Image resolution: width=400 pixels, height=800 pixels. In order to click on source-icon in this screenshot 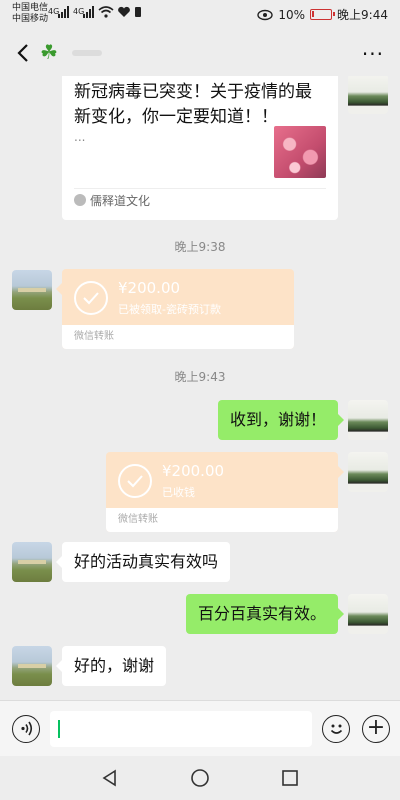, I will do `click(80, 200)`.